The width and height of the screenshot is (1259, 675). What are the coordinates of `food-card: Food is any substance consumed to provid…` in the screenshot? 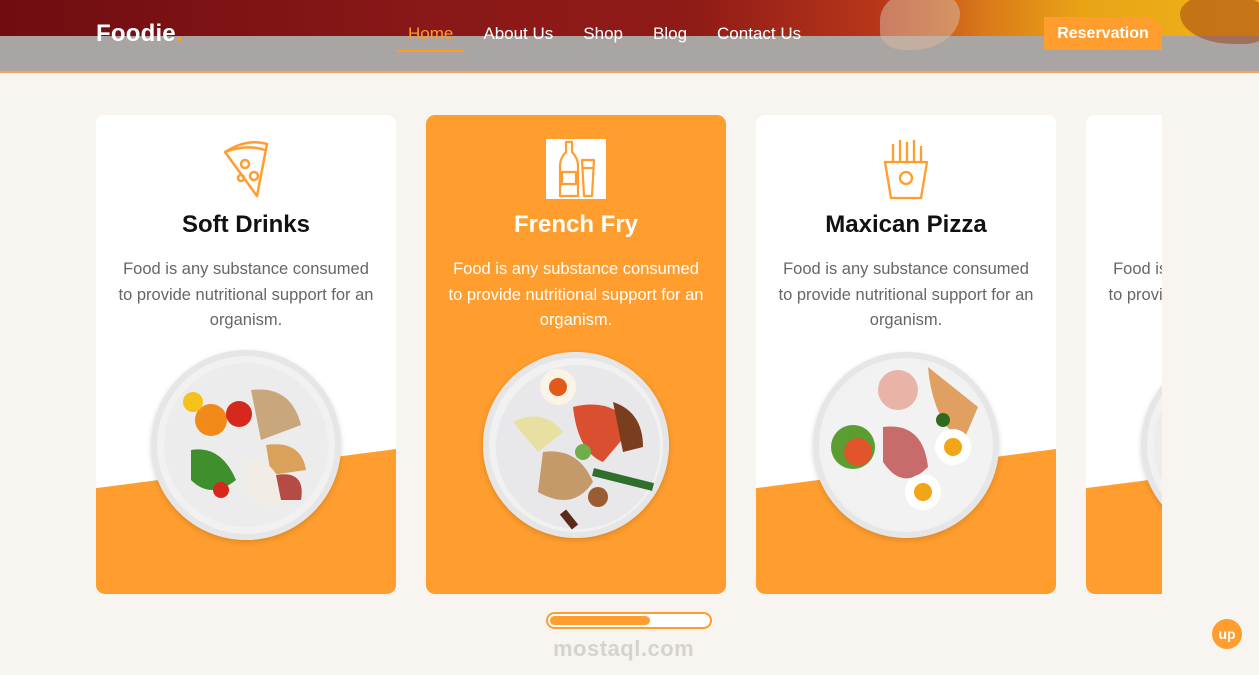 It's located at (1124, 354).